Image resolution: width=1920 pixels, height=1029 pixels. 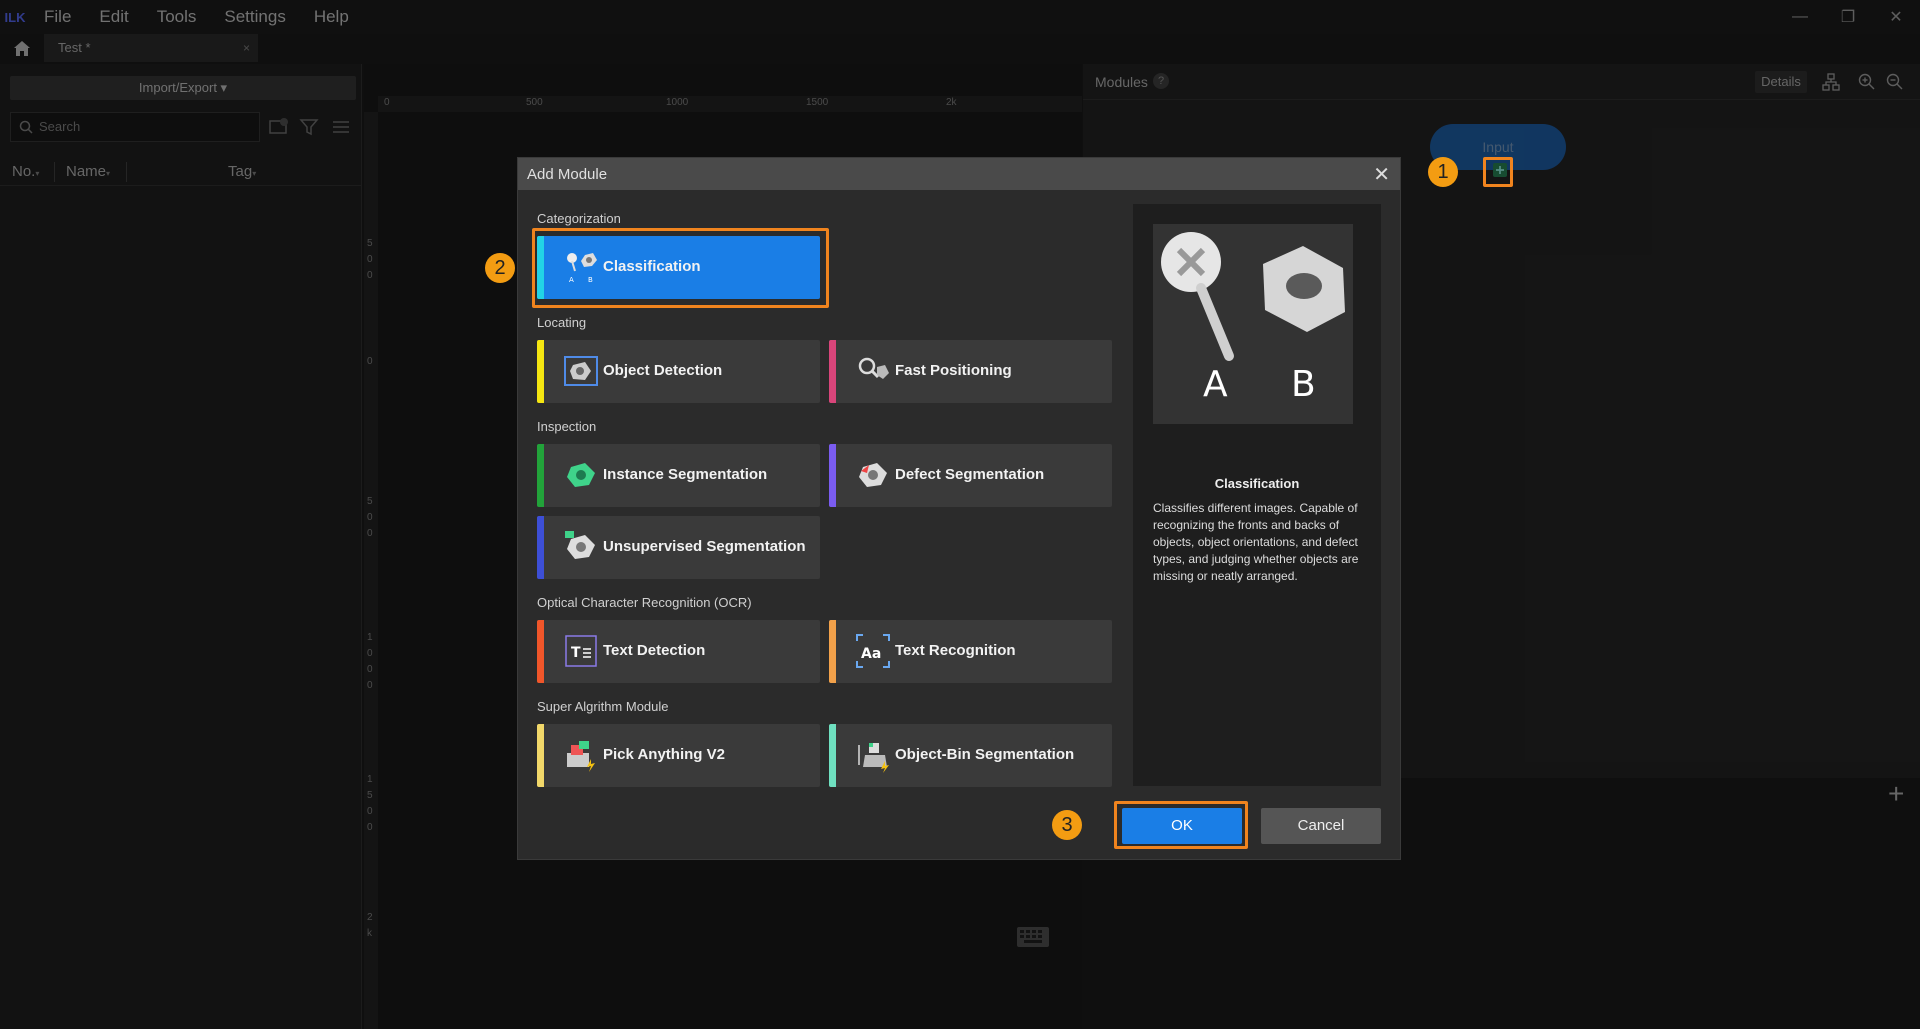 What do you see at coordinates (959, 174) in the screenshot?
I see `dialog-titlebar: Add Module ✕` at bounding box center [959, 174].